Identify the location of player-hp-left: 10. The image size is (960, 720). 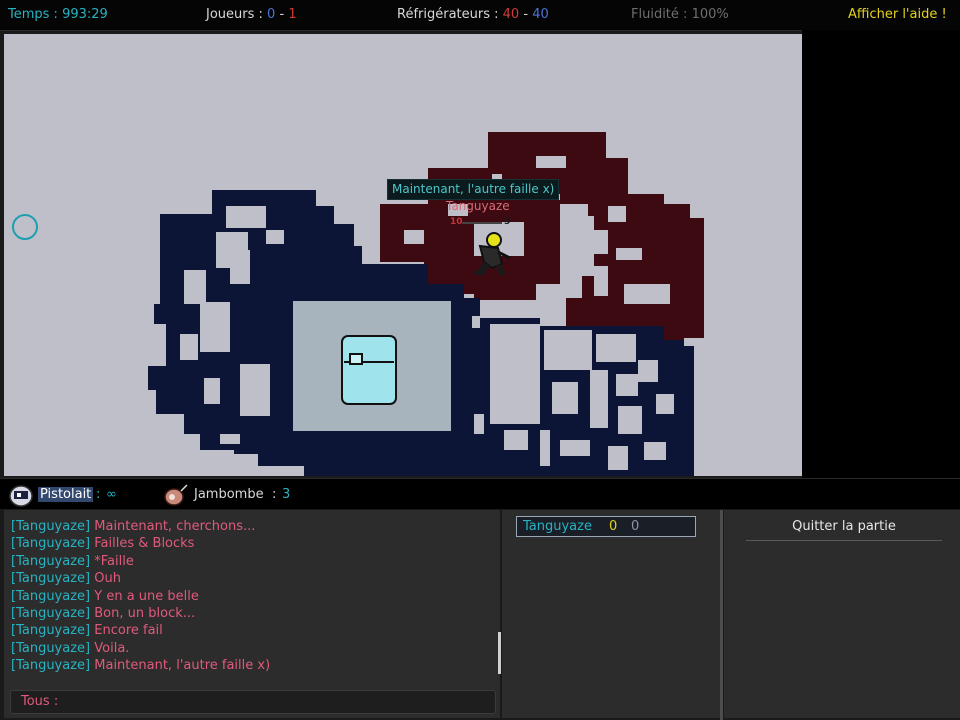
(456, 222).